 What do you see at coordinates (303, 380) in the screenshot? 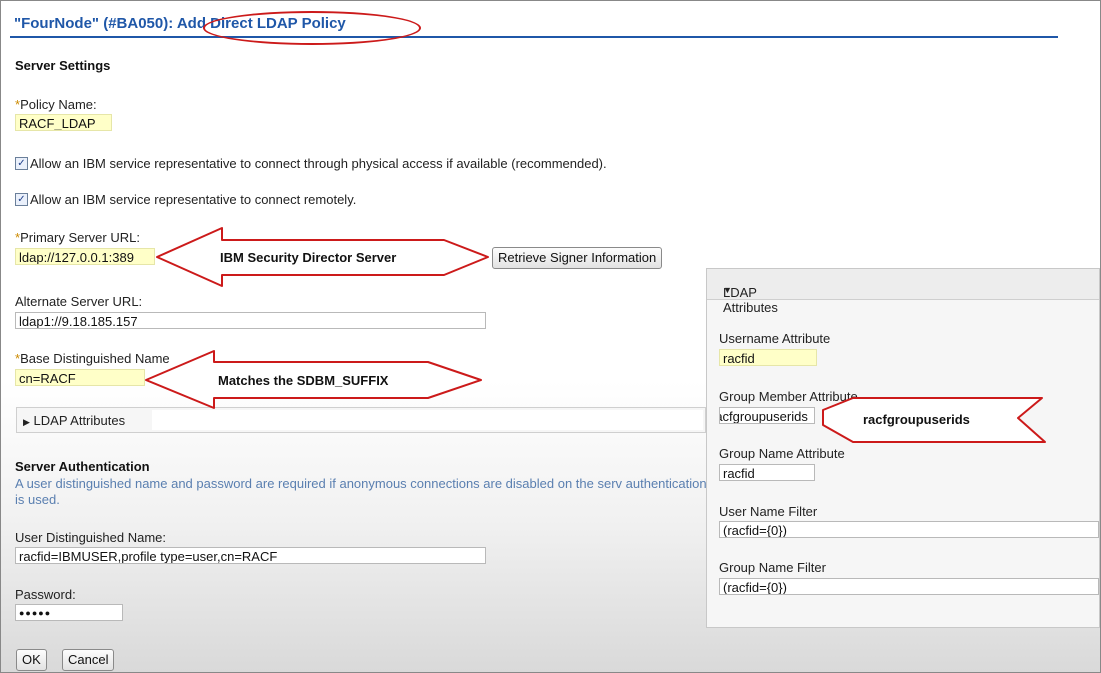
I see `sdbm-suffix-annotation: Matches the SDBM_SUFFIX` at bounding box center [303, 380].